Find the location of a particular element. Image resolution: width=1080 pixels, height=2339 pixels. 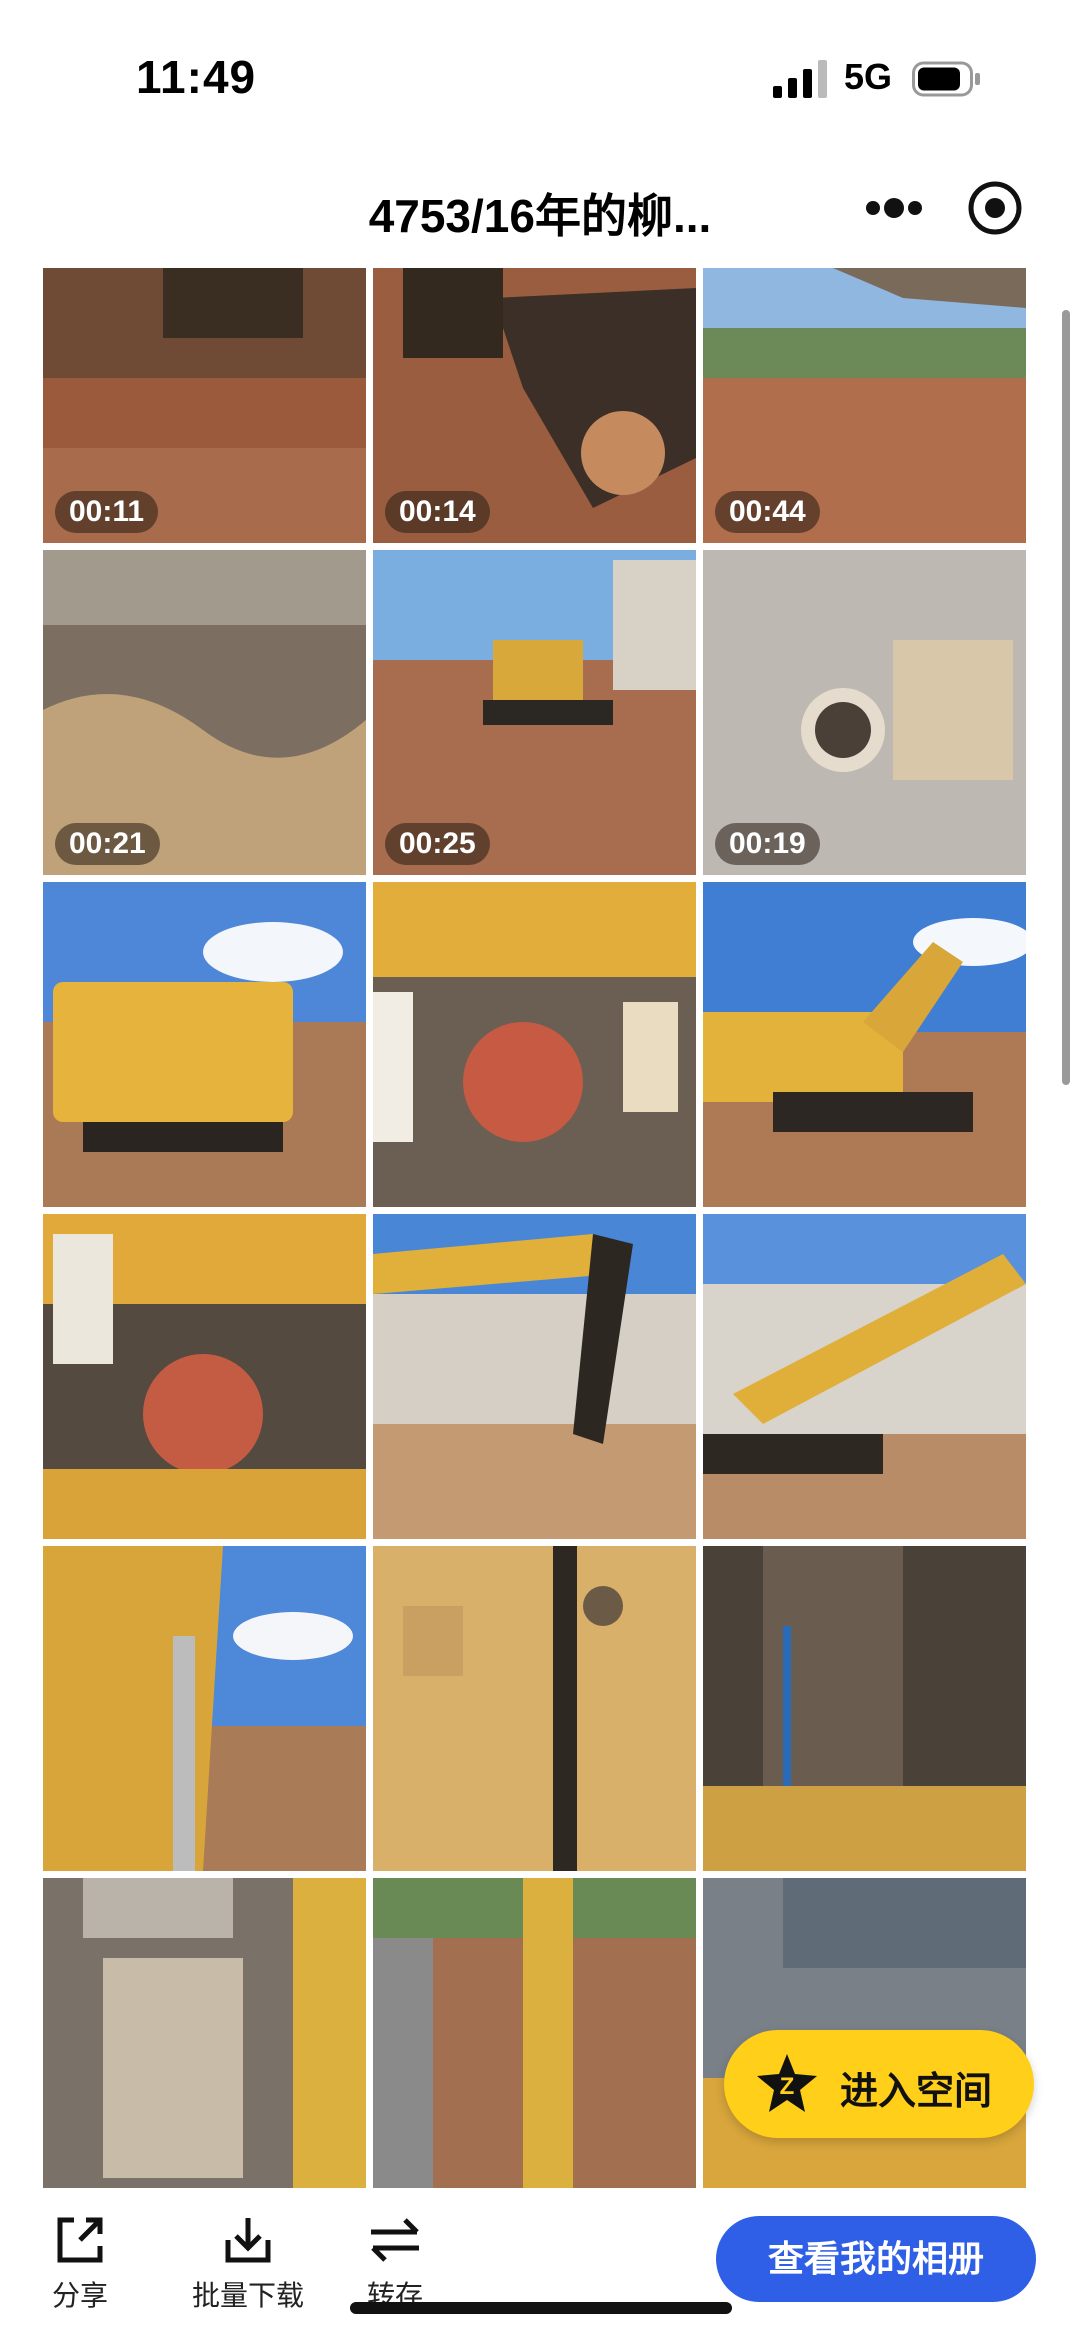

battery-icon is located at coordinates (946, 79).